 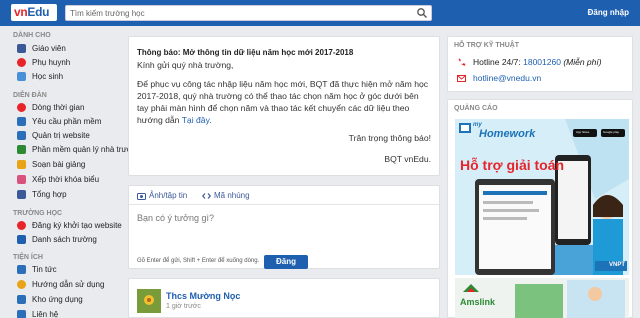 I want to click on sidebar-item-phan-mem-quan-ly: Phần mềm quản lý nhà trường, so click(x=79, y=149).